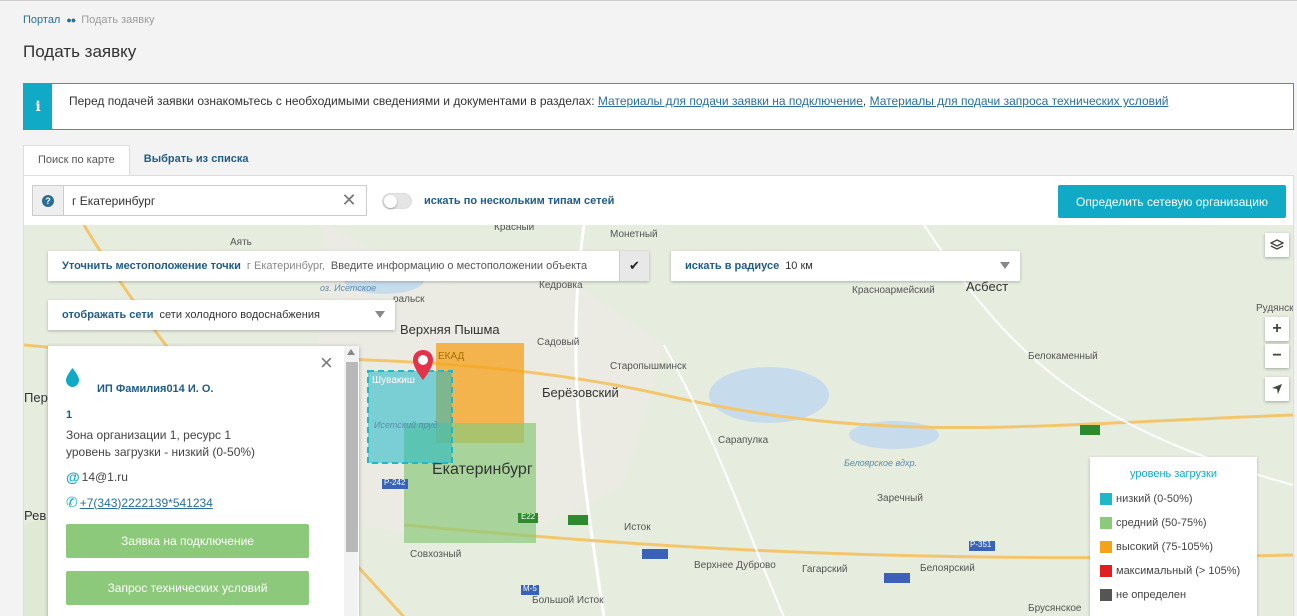 This screenshot has width=1297, height=616. I want to click on layers-icon, so click(1277, 245).